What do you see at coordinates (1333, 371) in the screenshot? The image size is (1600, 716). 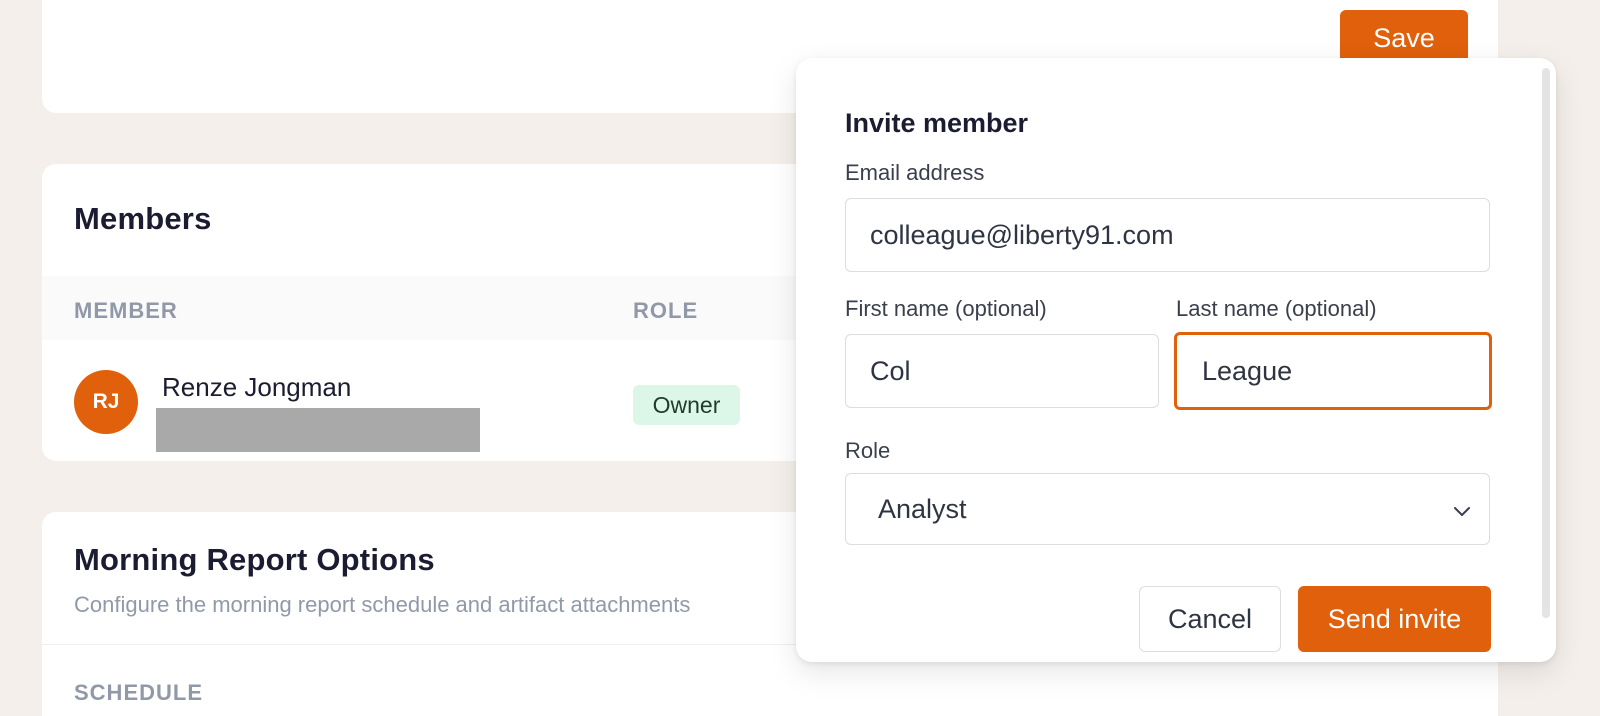 I see `last-name-field: League` at bounding box center [1333, 371].